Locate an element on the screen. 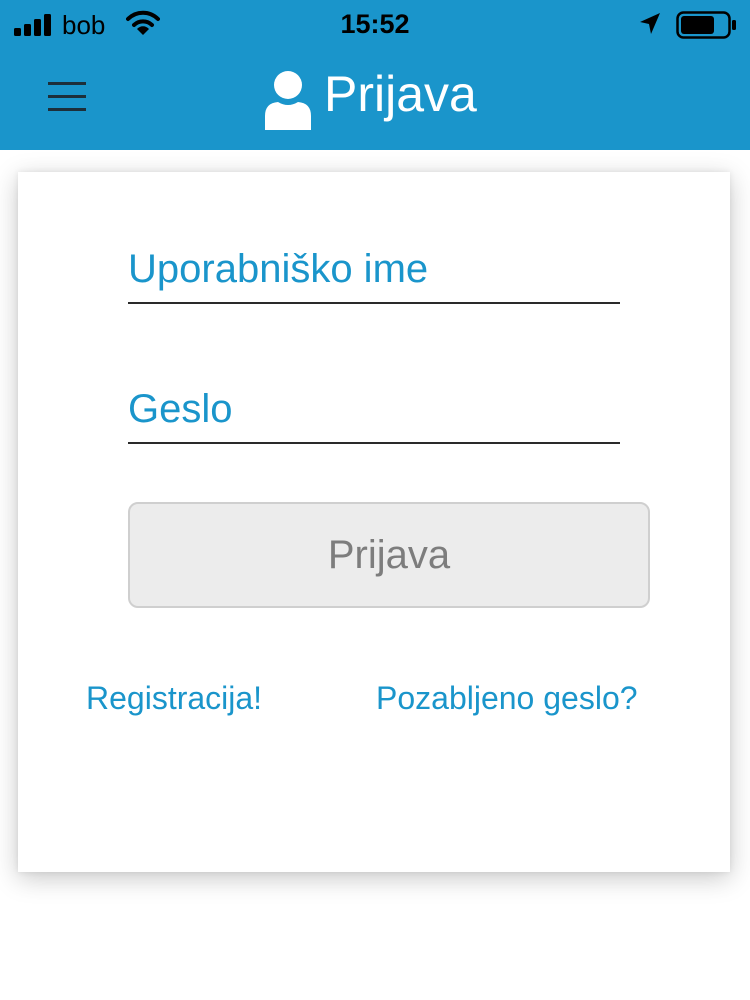 Image resolution: width=750 pixels, height=1000 pixels. username-input is located at coordinates (374, 269).